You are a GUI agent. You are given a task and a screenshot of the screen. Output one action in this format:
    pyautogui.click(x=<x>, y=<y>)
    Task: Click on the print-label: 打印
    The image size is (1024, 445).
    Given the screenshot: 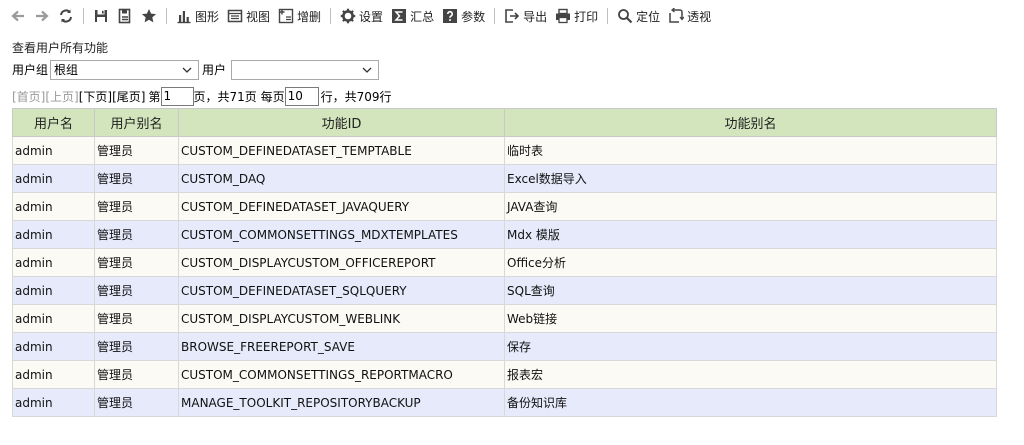 What is the action you would take?
    pyautogui.click(x=586, y=16)
    